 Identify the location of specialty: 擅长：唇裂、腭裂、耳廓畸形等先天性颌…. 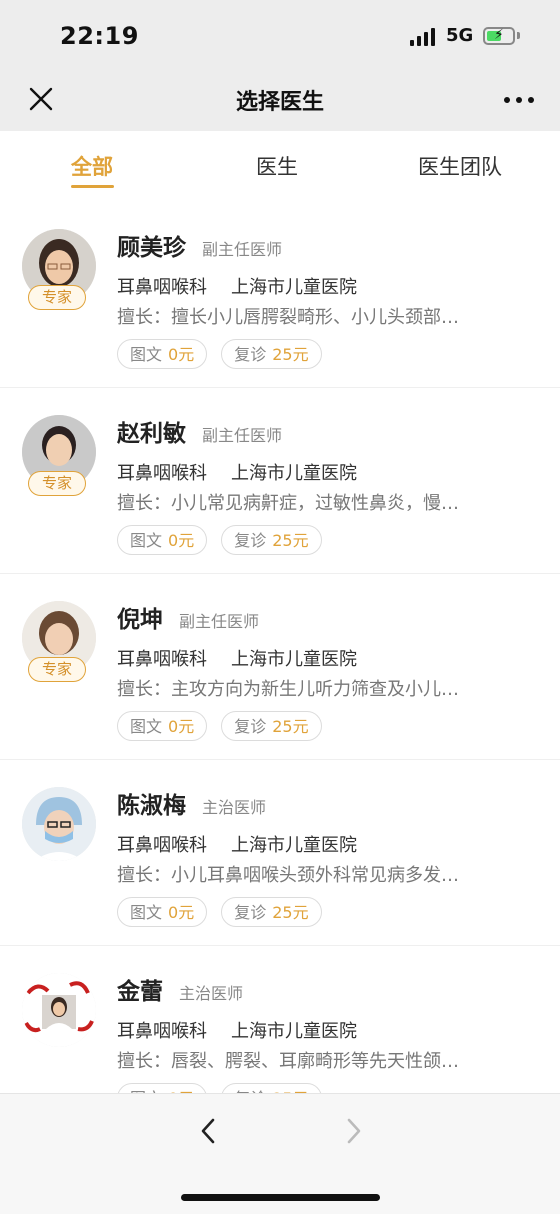
(288, 1061).